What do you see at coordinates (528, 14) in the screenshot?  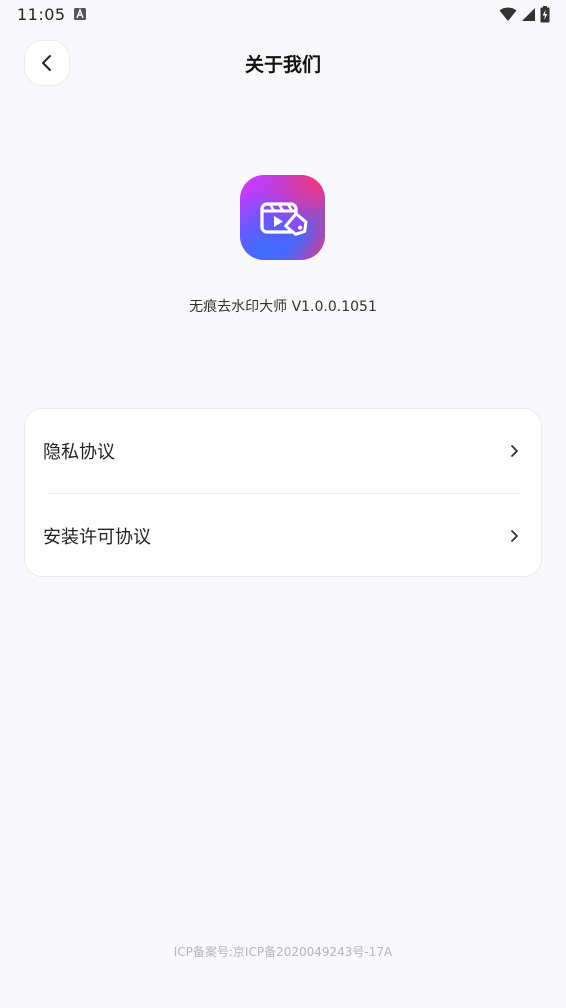 I see `cell-signal-icon` at bounding box center [528, 14].